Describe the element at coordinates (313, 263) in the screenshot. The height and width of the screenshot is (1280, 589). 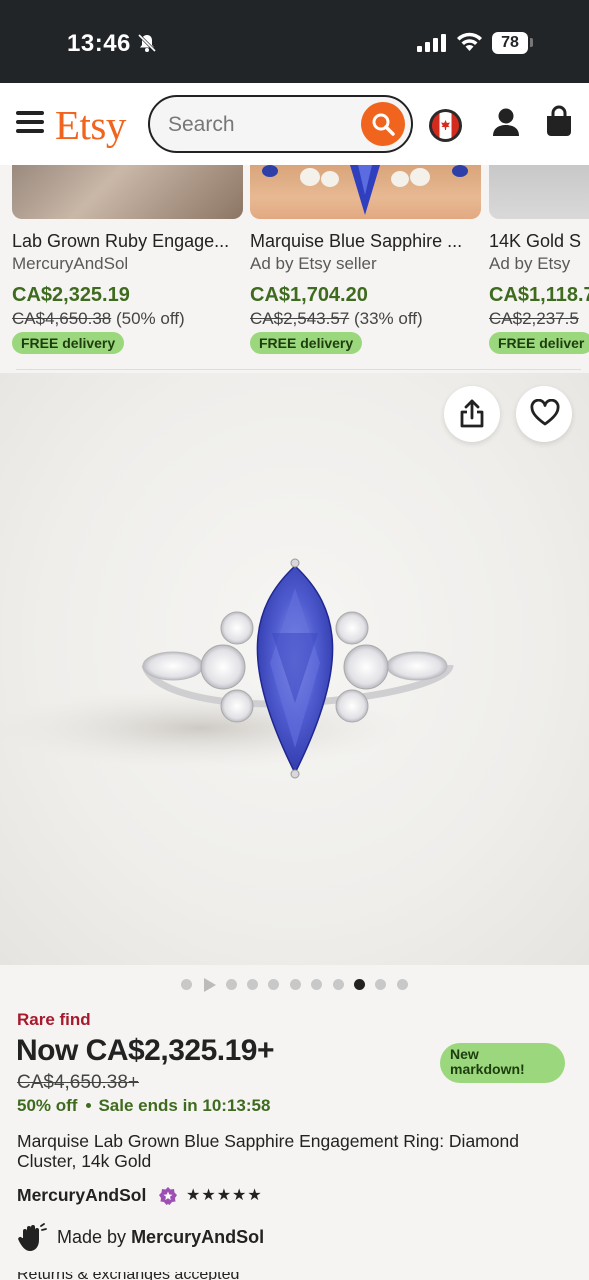
I see `related-item-seller: Ad by Etsy seller` at that location.